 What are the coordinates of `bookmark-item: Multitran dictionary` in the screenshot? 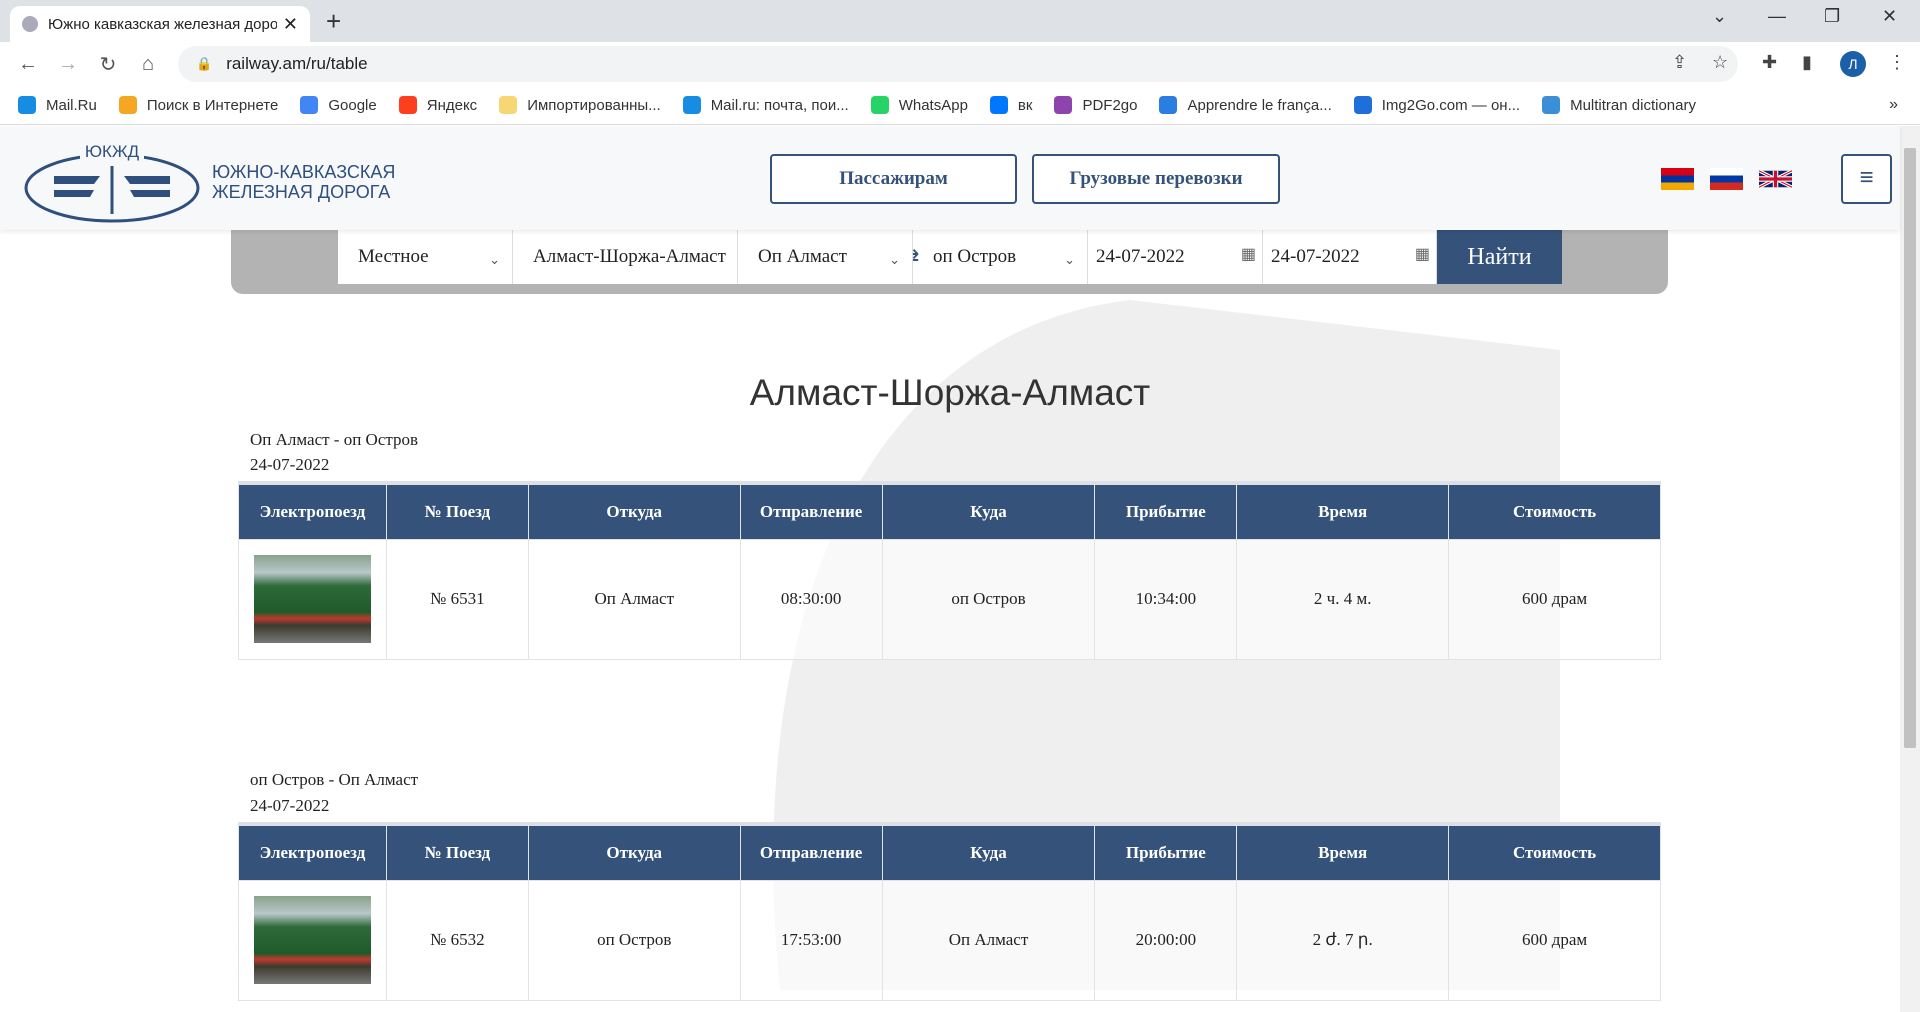 It's located at (1619, 105).